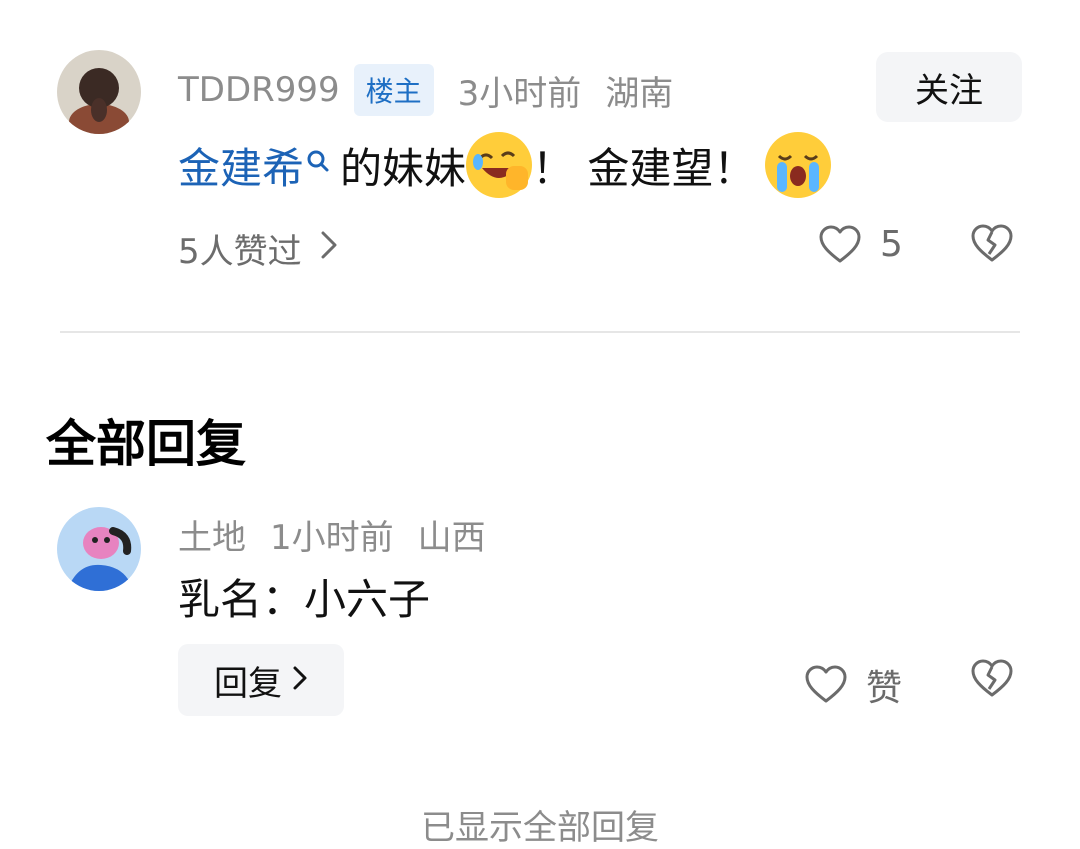  What do you see at coordinates (317, 165) in the screenshot?
I see `search-icon` at bounding box center [317, 165].